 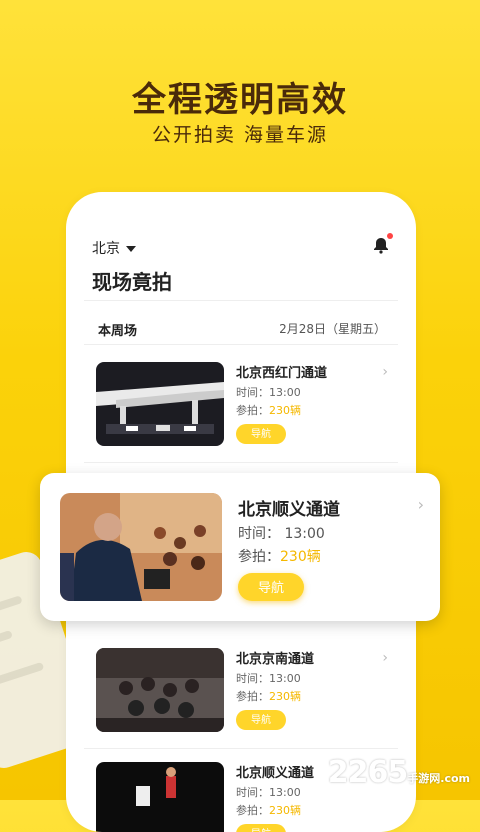 What do you see at coordinates (240, 135) in the screenshot?
I see `hero-subtitle: 公开拍卖 海量车源` at bounding box center [240, 135].